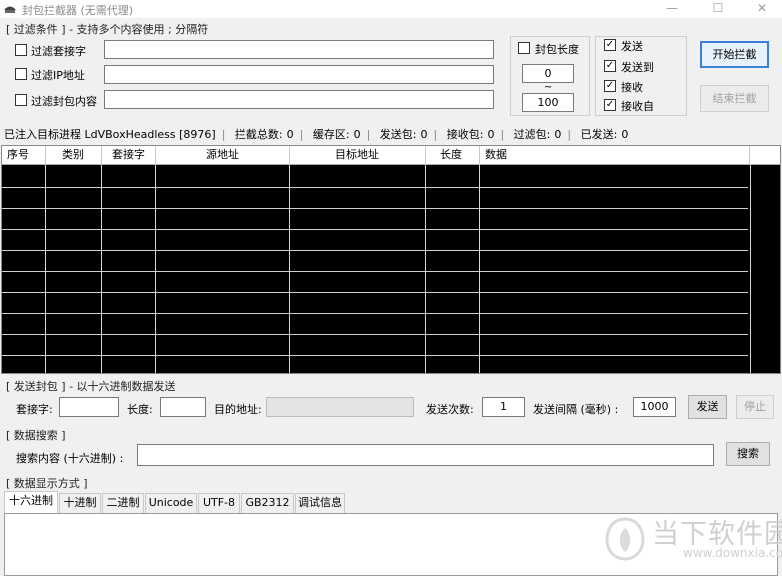 This screenshot has width=782, height=576. I want to click on status-buffer-label: 缓存区:, so click(331, 134).